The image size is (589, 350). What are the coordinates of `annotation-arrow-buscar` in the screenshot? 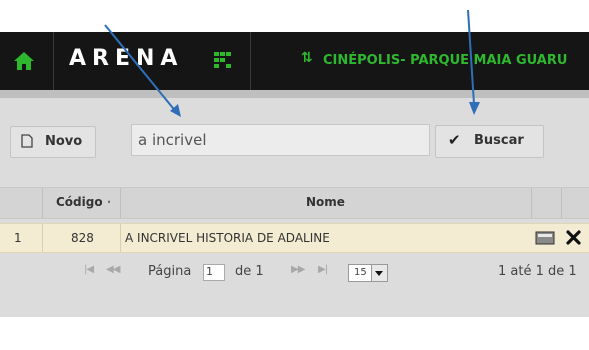 It's located at (471, 57).